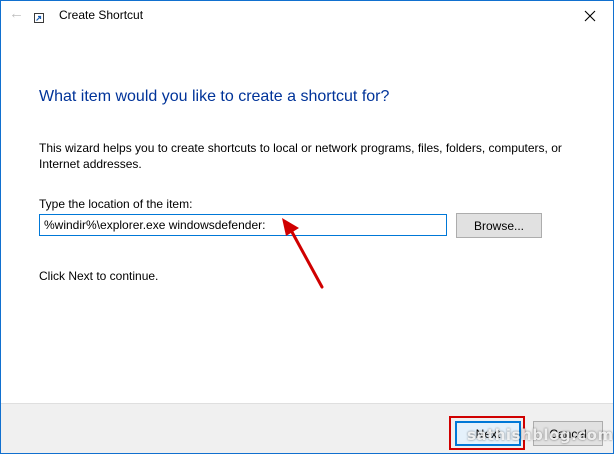  What do you see at coordinates (17, 14) in the screenshot?
I see `back-arrow-icon: ←` at bounding box center [17, 14].